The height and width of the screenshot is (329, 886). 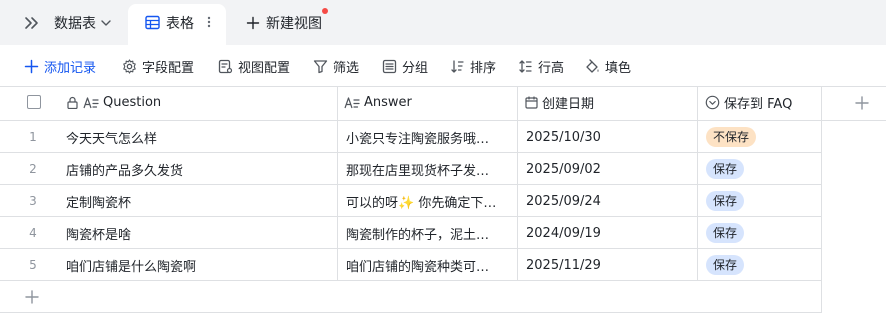 I want to click on cell-created-date: 2024/09/19, so click(x=606, y=233).